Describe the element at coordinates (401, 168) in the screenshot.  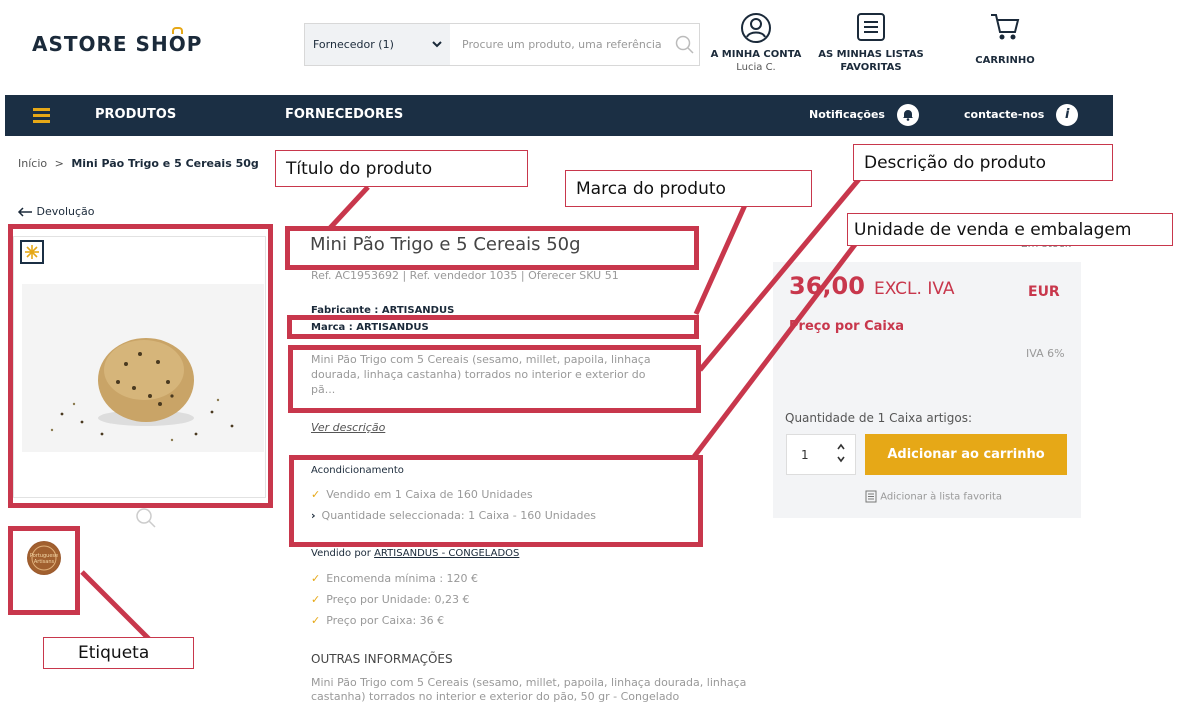
I see `annotation-title-label: Título do produto` at that location.